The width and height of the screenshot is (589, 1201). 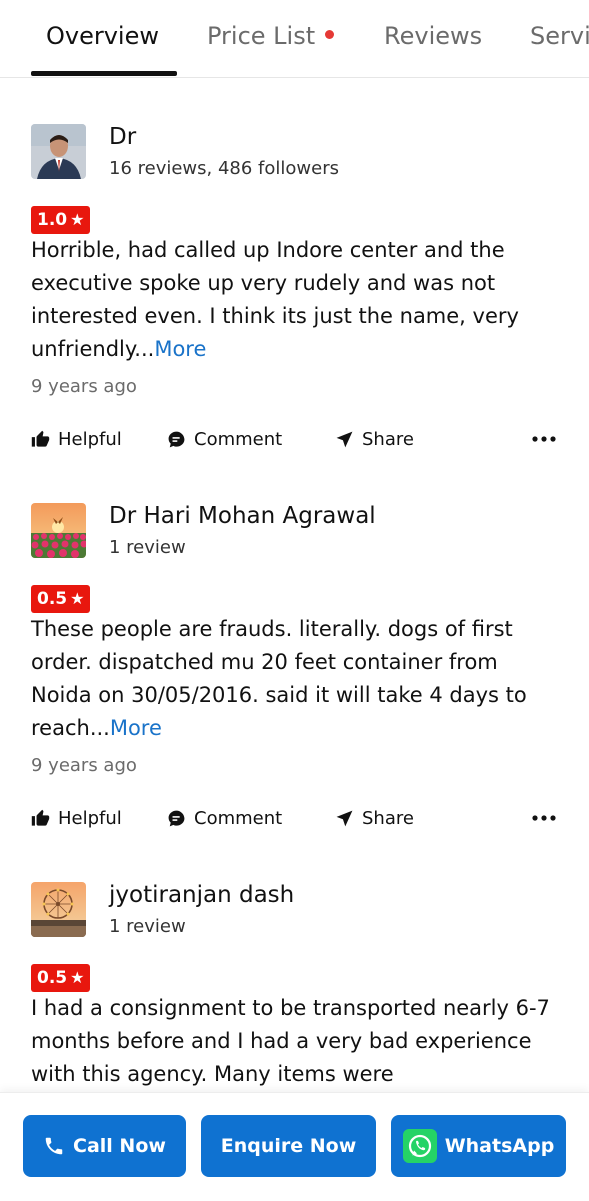 I want to click on rating-badge: 1.0 ★, so click(x=61, y=220).